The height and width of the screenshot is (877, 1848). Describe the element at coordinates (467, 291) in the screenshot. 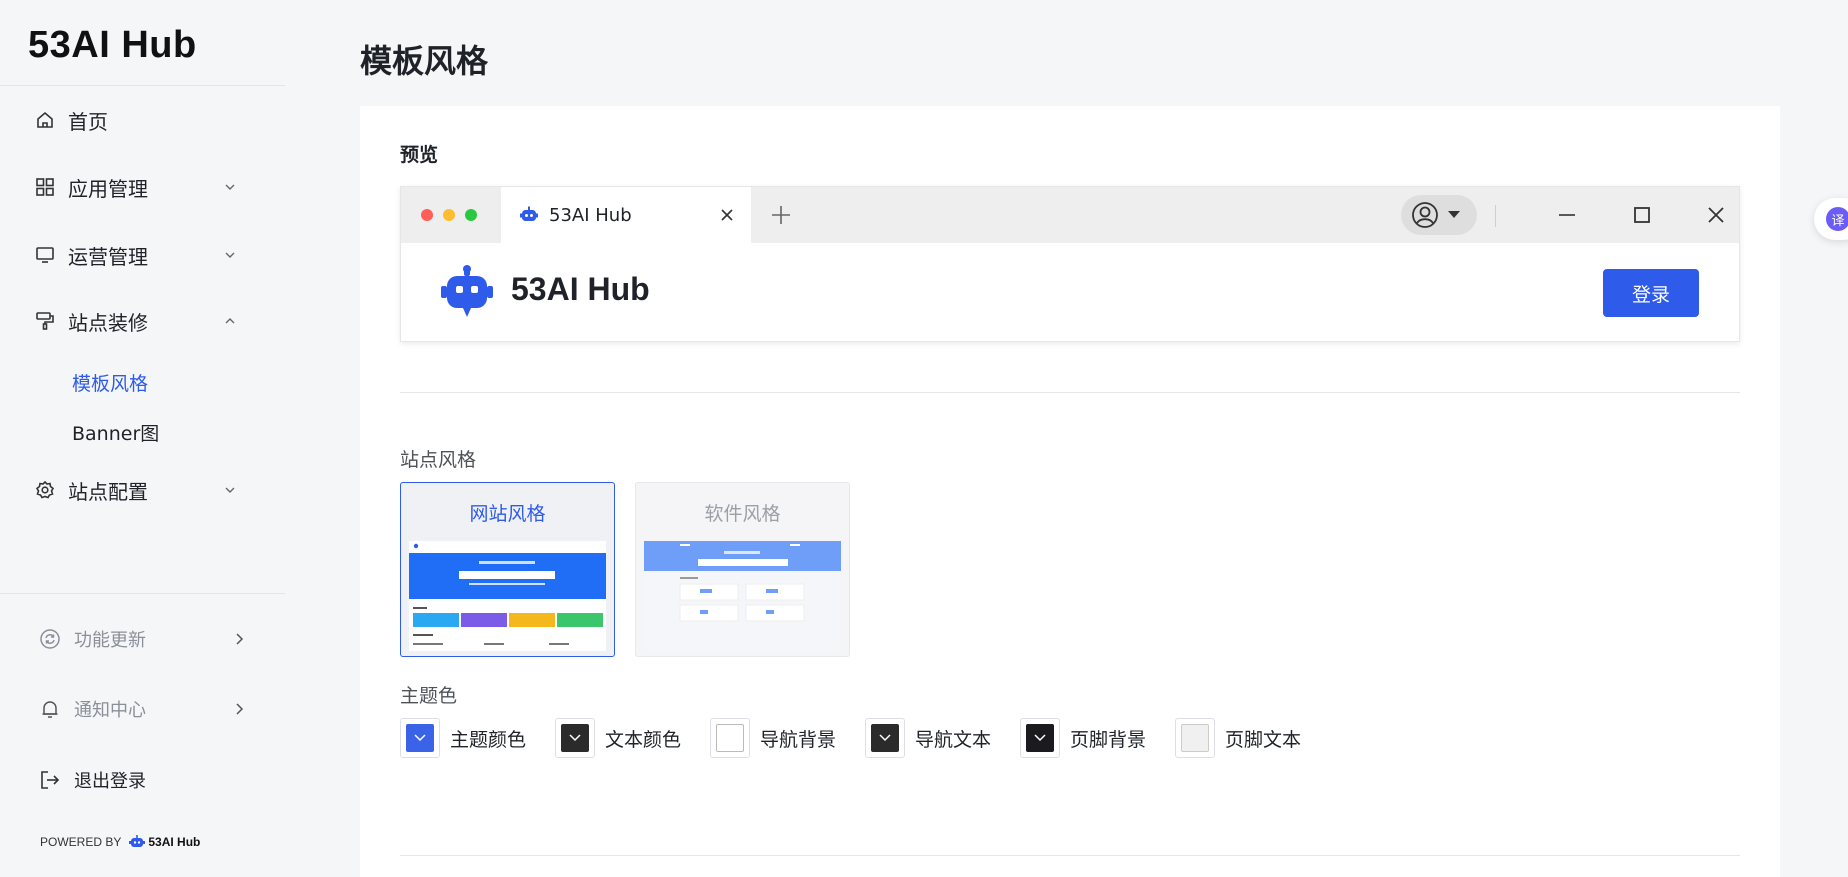

I see `robot-logo-icon` at that location.